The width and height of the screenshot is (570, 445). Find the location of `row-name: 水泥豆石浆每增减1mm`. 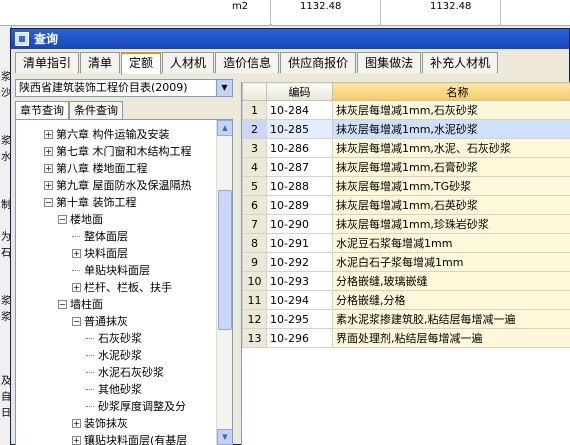

row-name: 水泥豆石浆每增减1mm is located at coordinates (451, 243).